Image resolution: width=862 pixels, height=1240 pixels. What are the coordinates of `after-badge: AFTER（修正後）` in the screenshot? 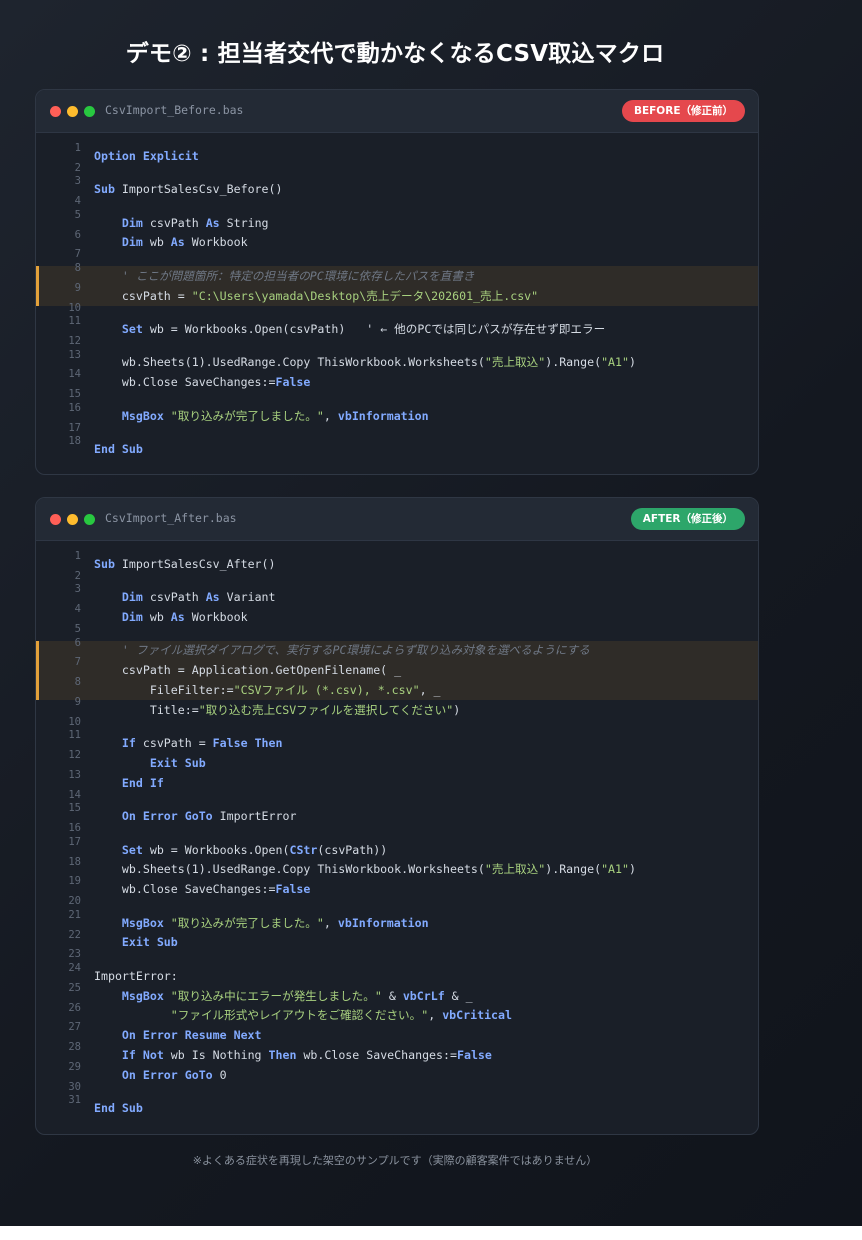 It's located at (687, 519).